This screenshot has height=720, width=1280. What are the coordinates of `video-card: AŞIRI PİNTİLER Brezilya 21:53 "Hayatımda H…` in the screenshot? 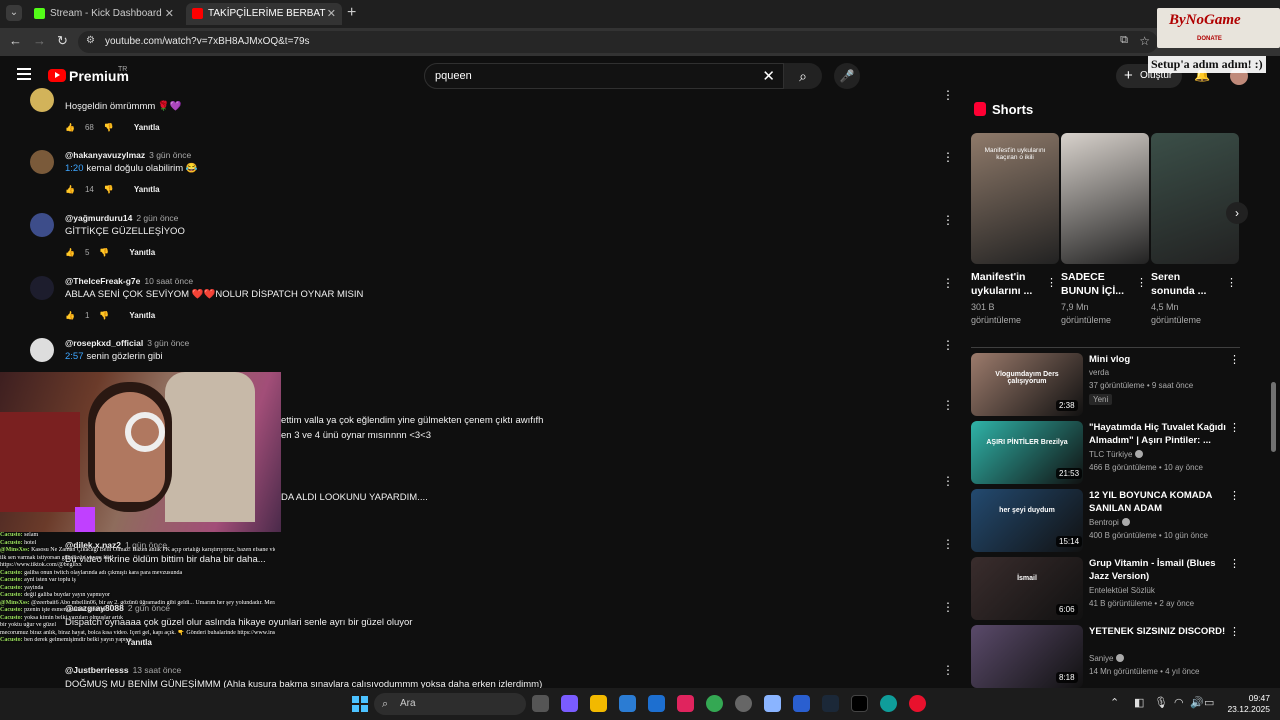 It's located at (1106, 453).